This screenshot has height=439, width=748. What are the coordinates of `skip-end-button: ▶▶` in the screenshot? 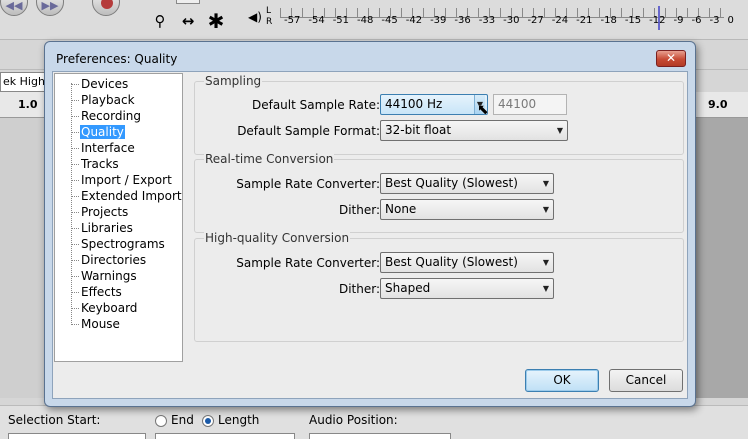 It's located at (50, 8).